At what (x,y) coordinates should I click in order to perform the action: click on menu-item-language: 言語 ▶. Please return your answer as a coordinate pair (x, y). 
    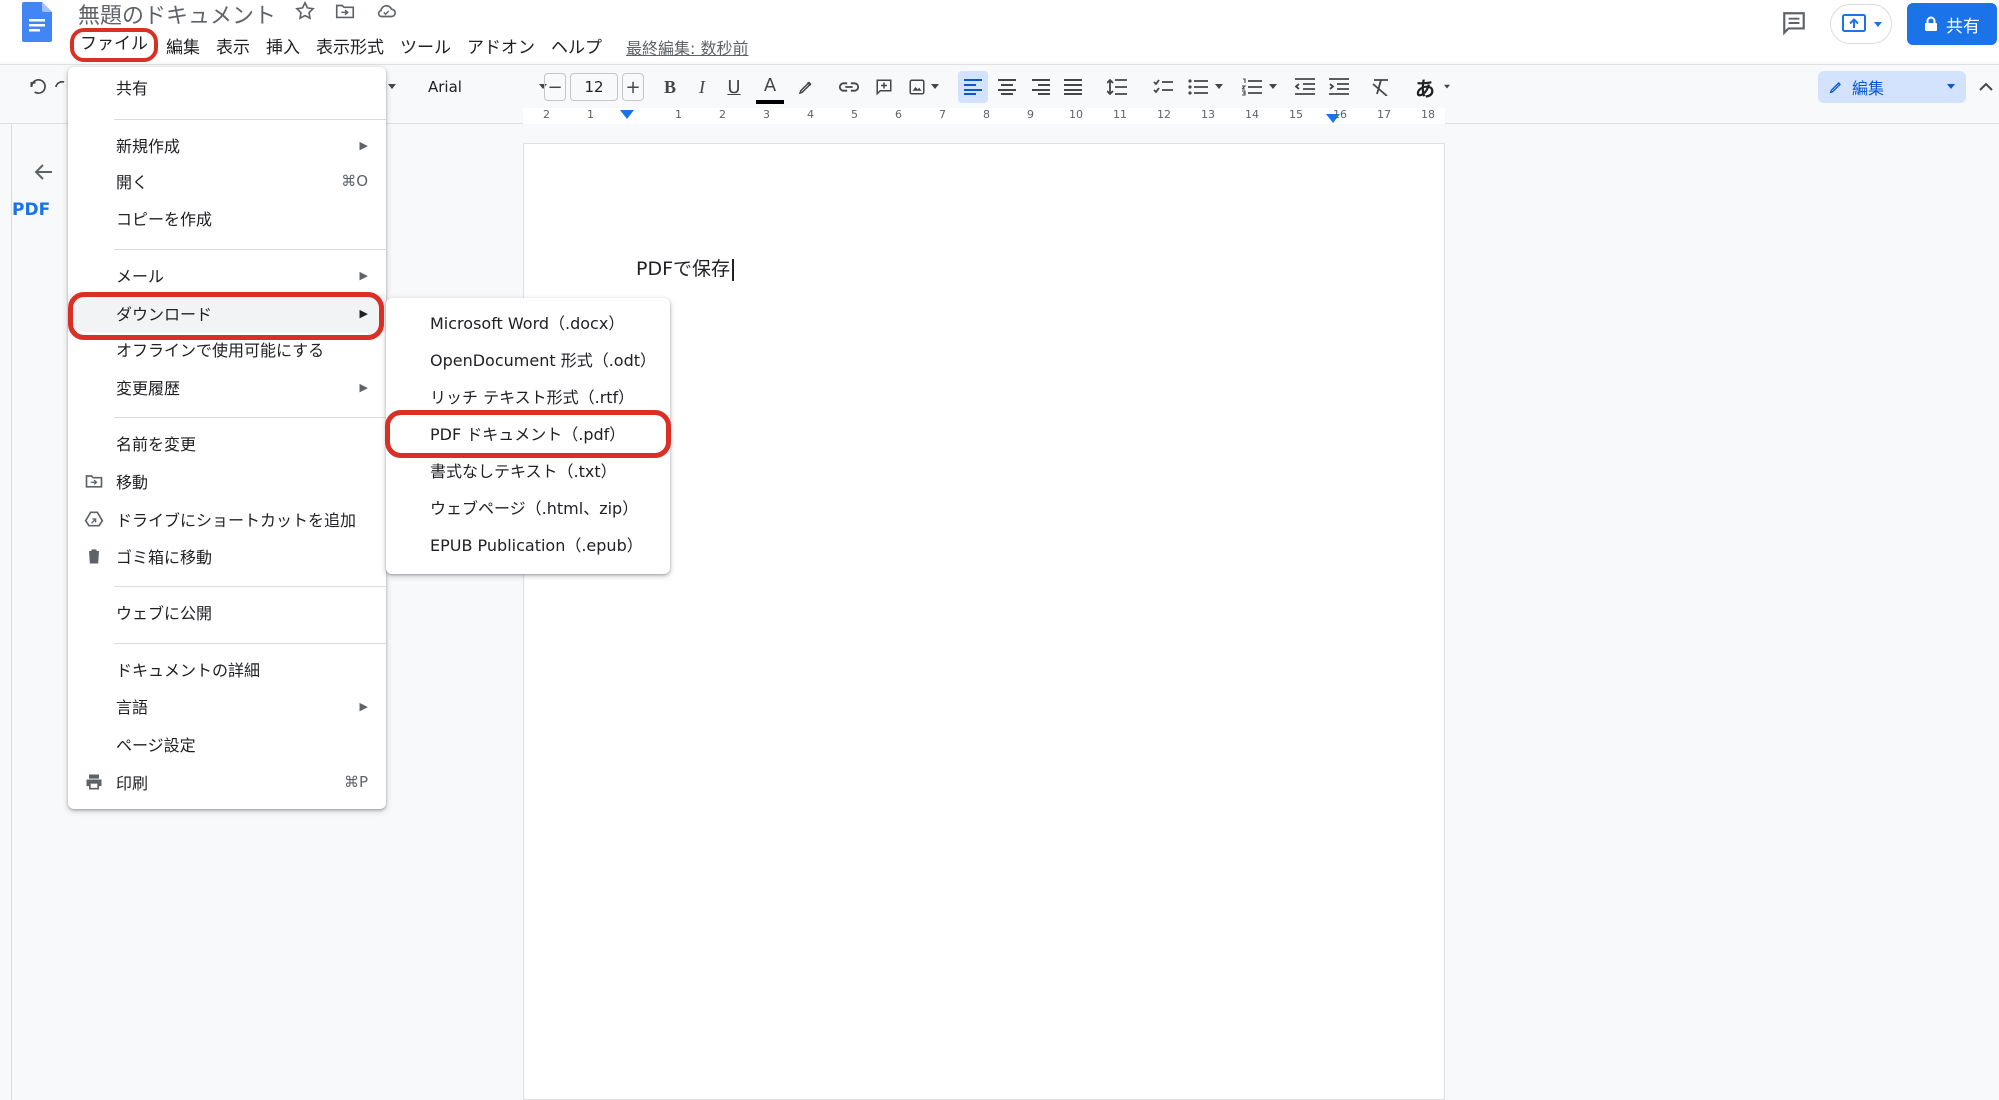
    Looking at the image, I should click on (227, 706).